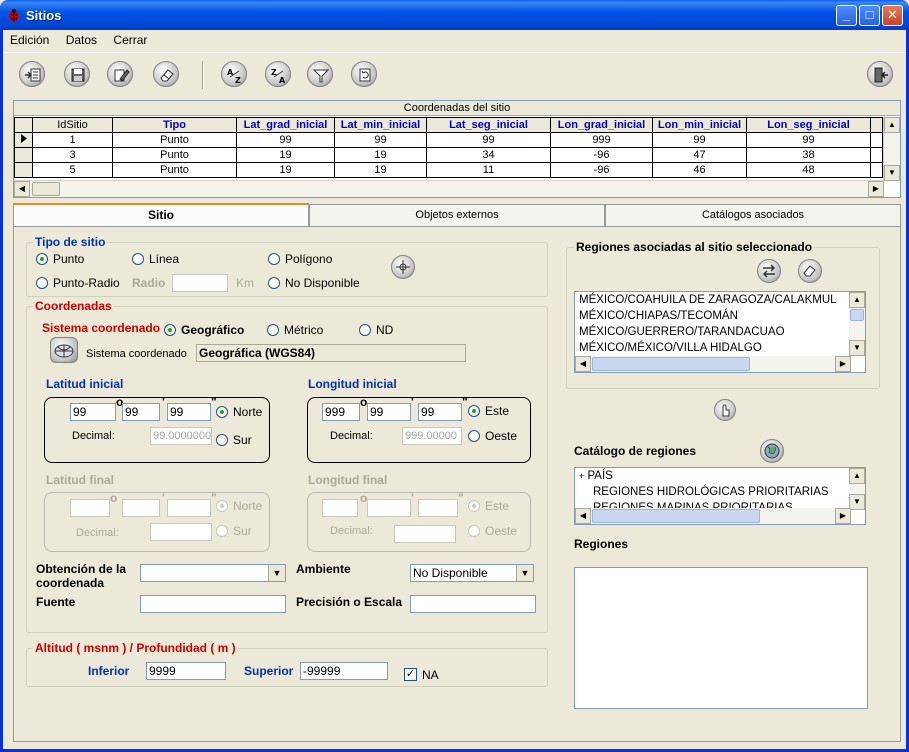 This screenshot has width=909, height=752. What do you see at coordinates (274, 259) in the screenshot?
I see `radio-poligono` at bounding box center [274, 259].